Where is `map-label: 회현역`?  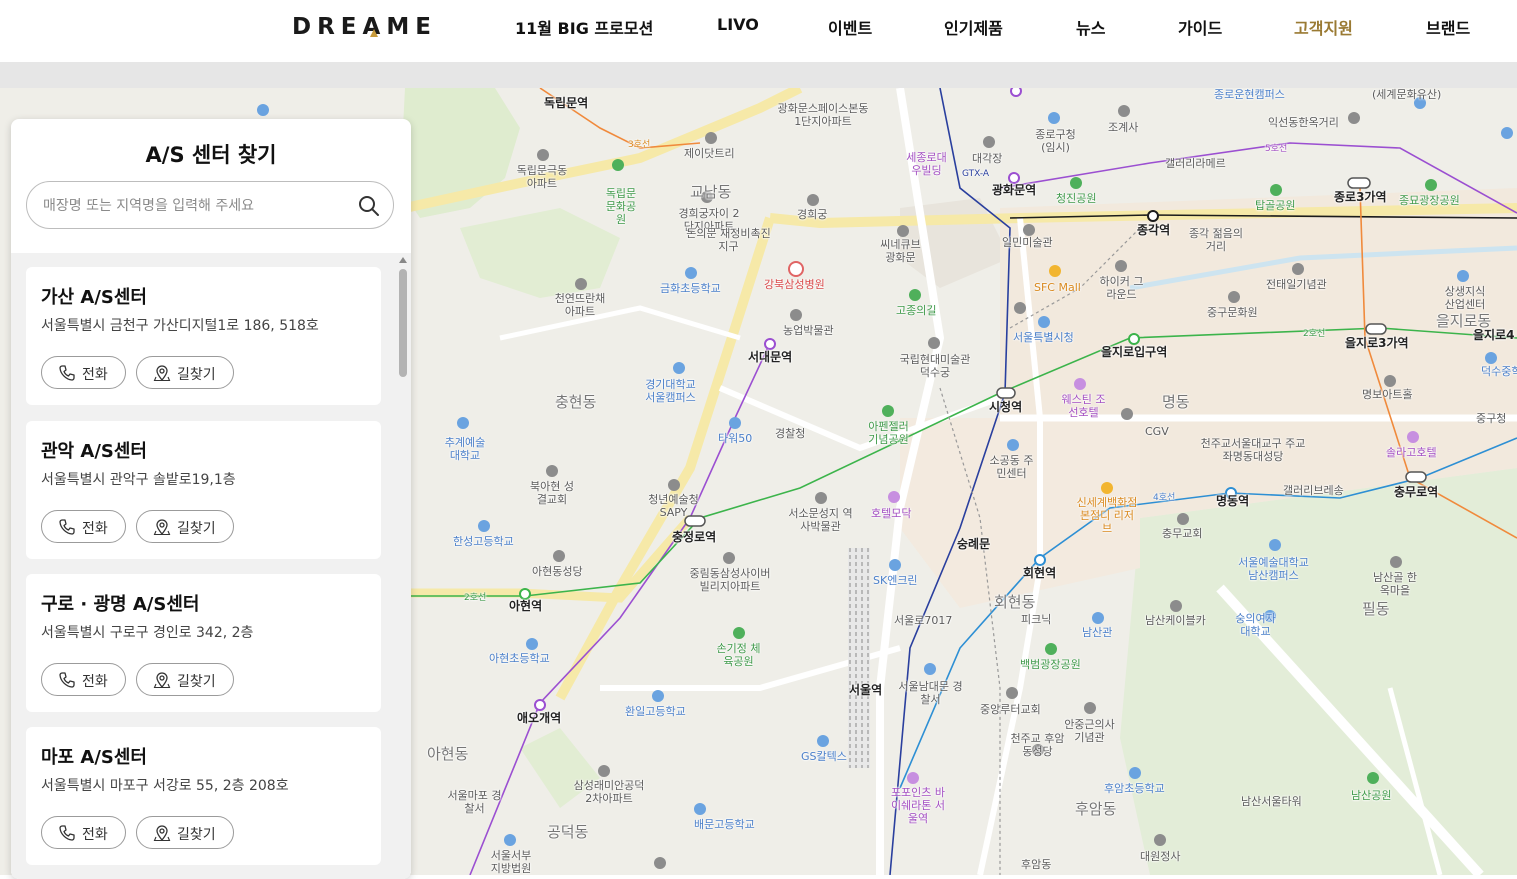
map-label: 회현역 is located at coordinates (1040, 573).